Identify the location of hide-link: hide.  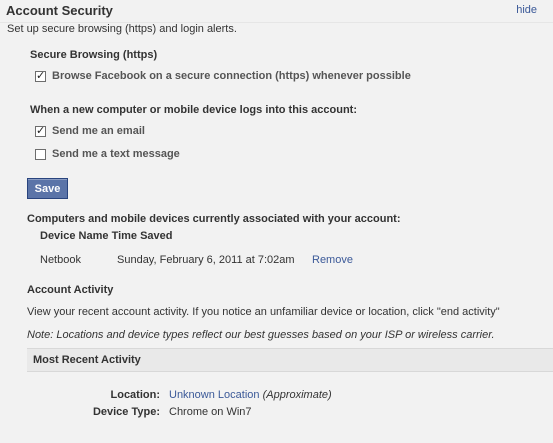
(526, 10).